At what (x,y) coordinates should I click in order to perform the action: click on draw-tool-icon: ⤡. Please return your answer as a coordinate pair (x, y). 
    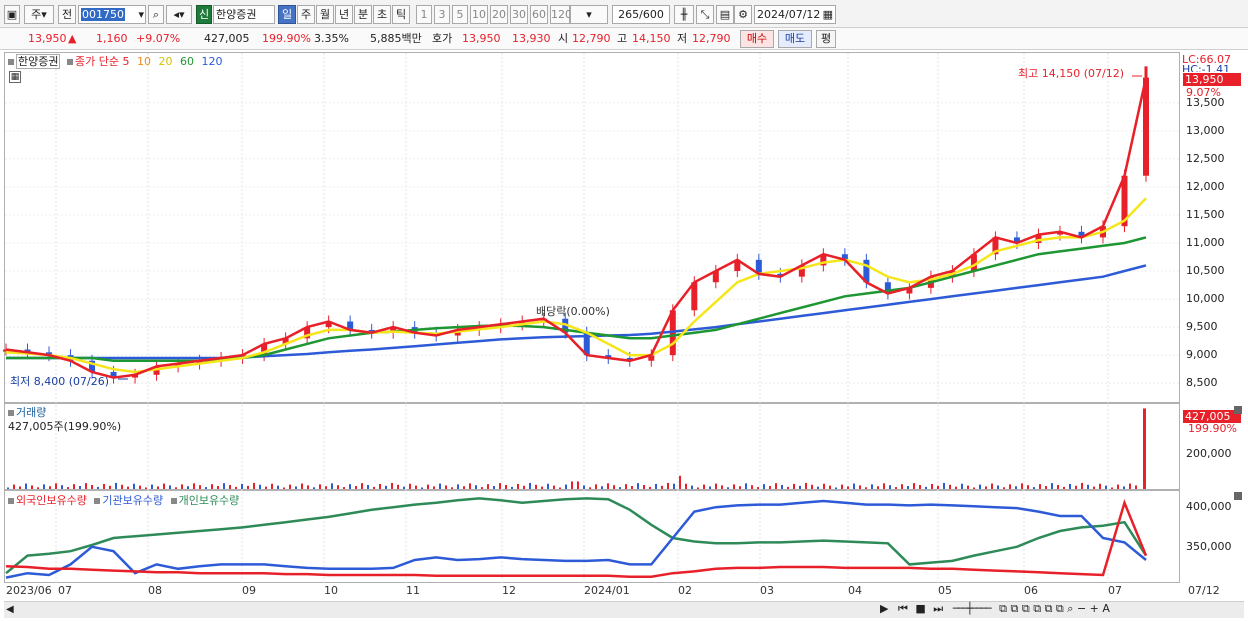
    Looking at the image, I should click on (705, 14).